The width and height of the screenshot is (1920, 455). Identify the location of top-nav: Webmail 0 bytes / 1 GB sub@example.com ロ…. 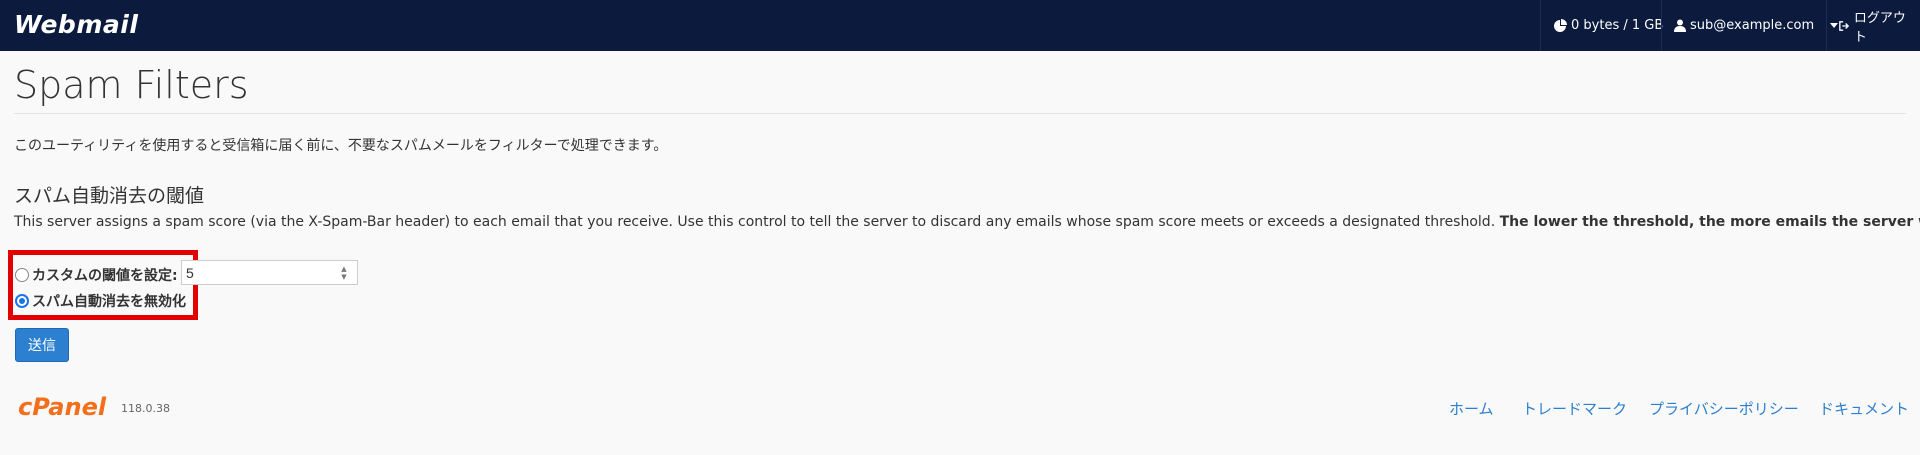
(960, 25).